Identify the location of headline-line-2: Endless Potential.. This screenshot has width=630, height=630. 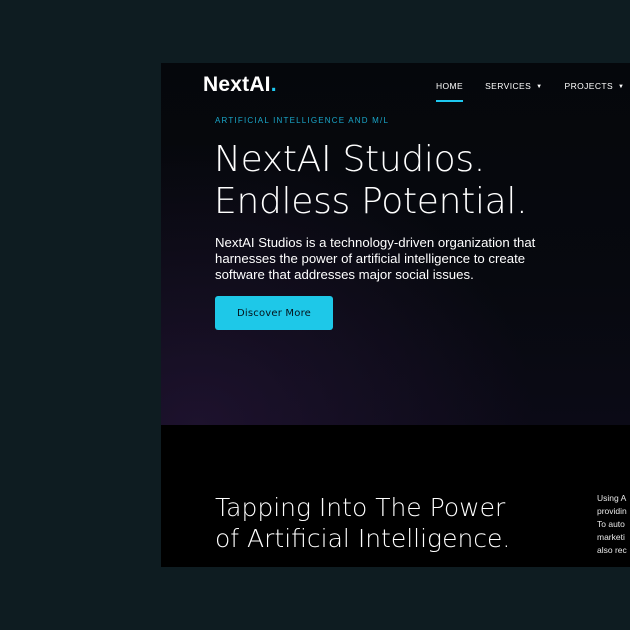
(371, 201).